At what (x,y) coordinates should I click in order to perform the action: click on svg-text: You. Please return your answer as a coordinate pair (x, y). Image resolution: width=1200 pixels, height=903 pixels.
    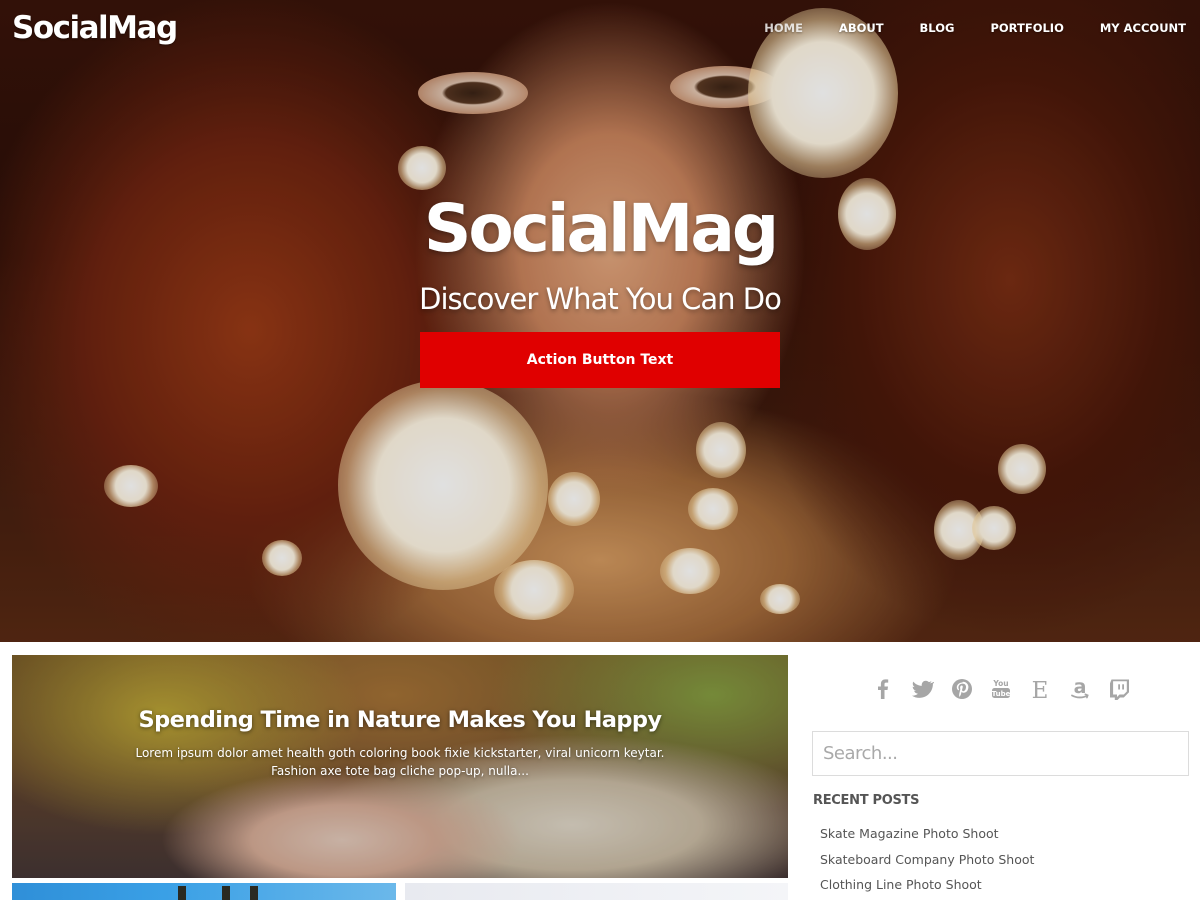
    Looking at the image, I should click on (1000, 683).